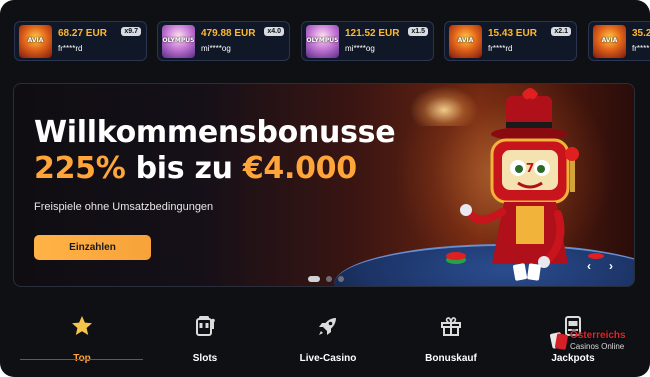 The width and height of the screenshot is (650, 377). Describe the element at coordinates (451, 326) in the screenshot. I see `gift-icon` at that location.